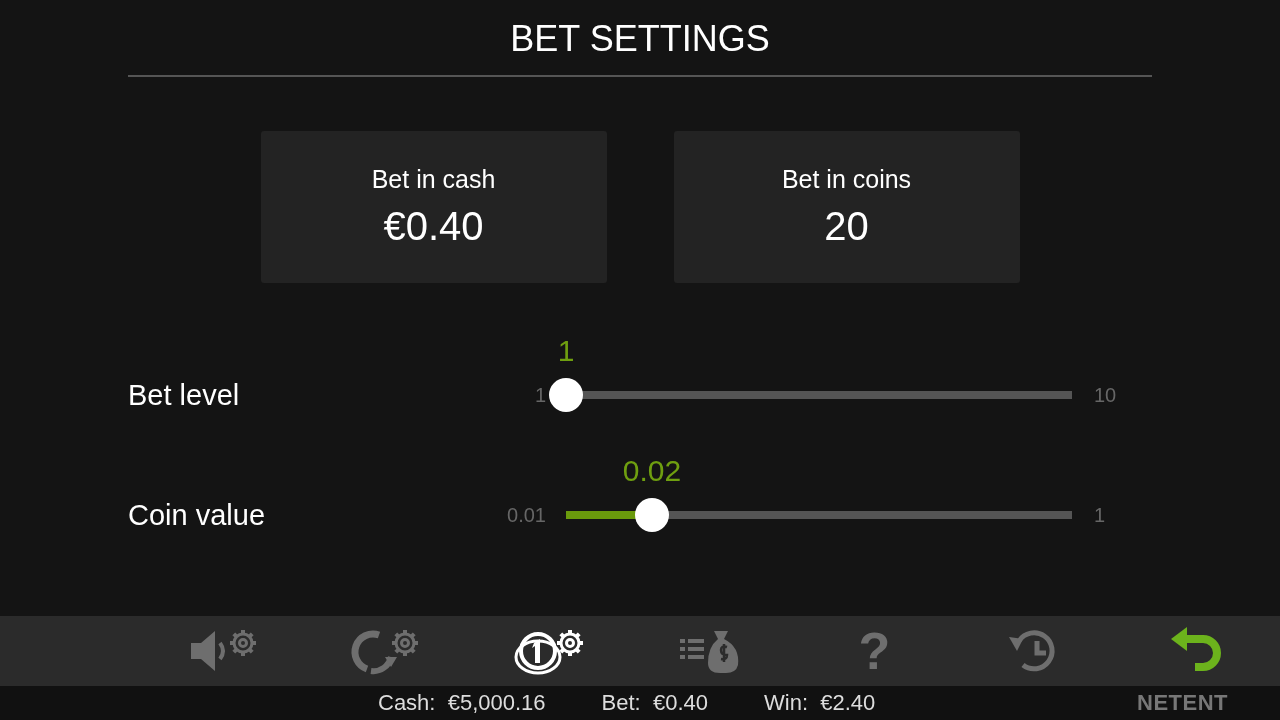 The image size is (1280, 720). What do you see at coordinates (652, 471) in the screenshot?
I see `slider-value: 0.02` at bounding box center [652, 471].